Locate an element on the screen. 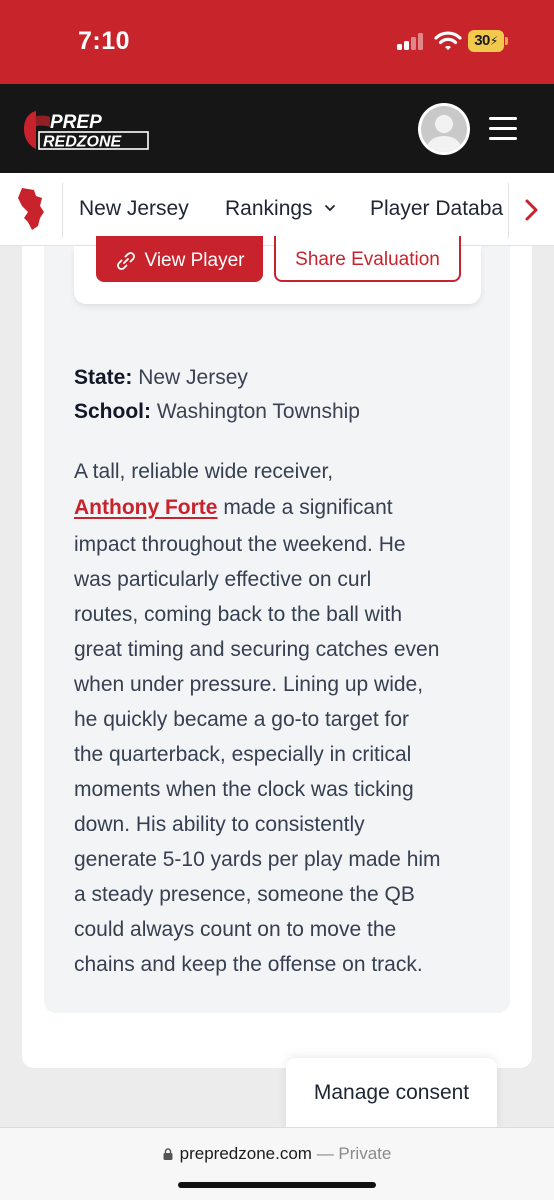 This screenshot has height=1200, width=554. bio-line: when under pressure. Lining up wide, is located at coordinates (249, 684).